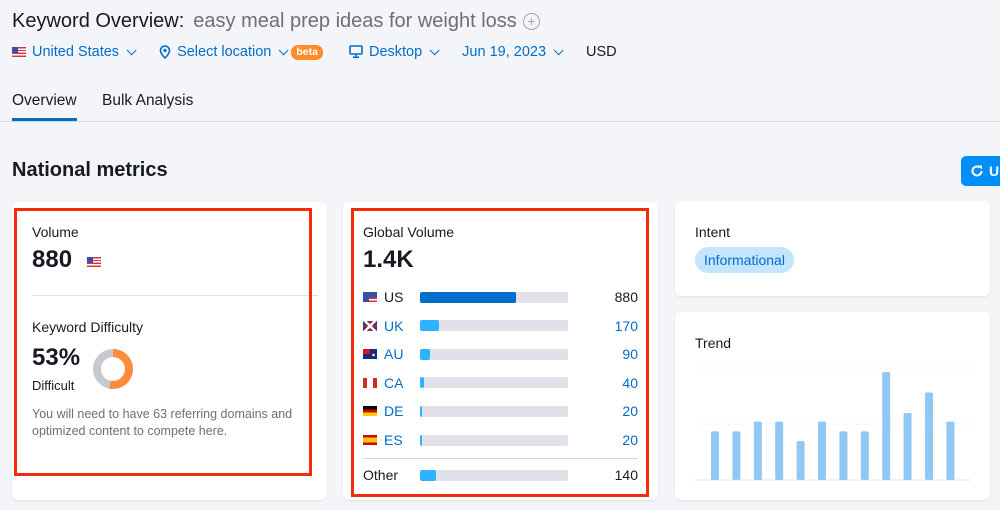  I want to click on country-code: ES, so click(402, 440).